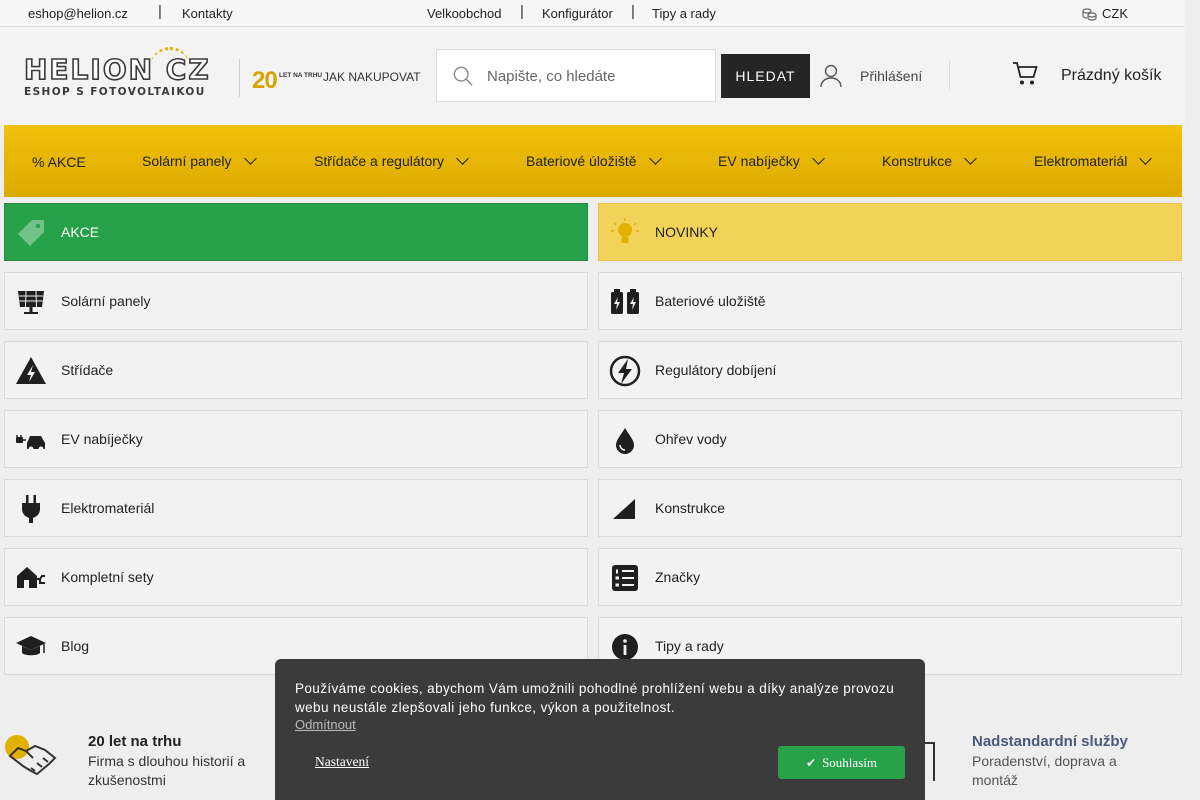  Describe the element at coordinates (31, 509) in the screenshot. I see `plug-icon` at that location.